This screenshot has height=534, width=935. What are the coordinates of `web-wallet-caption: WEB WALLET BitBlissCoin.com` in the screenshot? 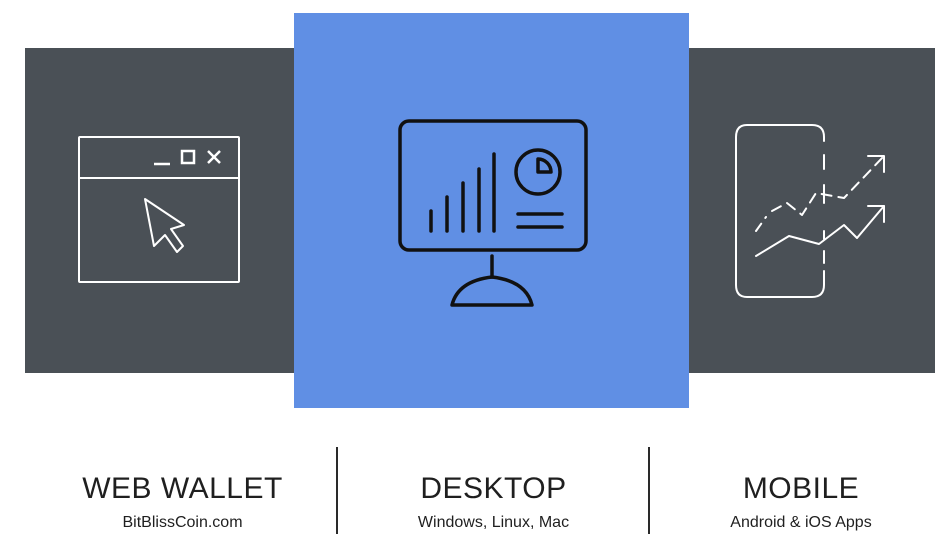 It's located at (182, 503).